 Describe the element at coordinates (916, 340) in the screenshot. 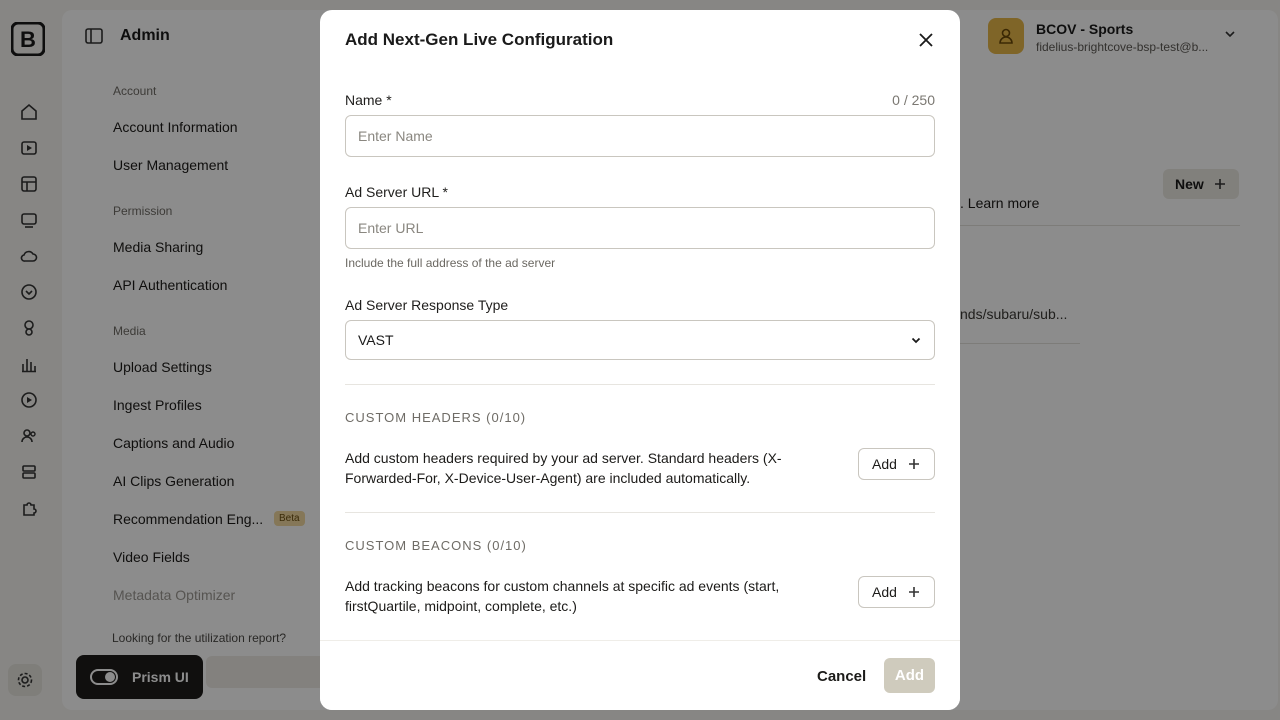

I see `chevron-down-icon` at that location.